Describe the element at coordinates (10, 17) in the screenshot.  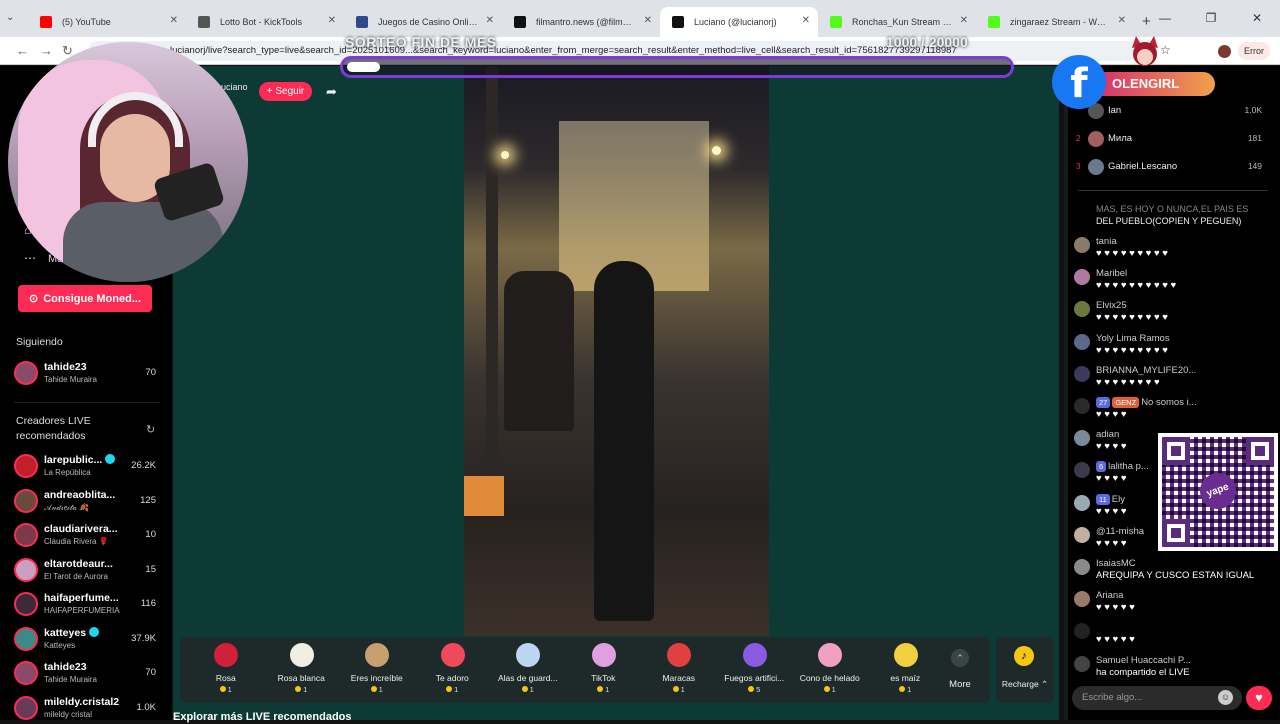
I see `tab-search-icon: ⌄` at that location.